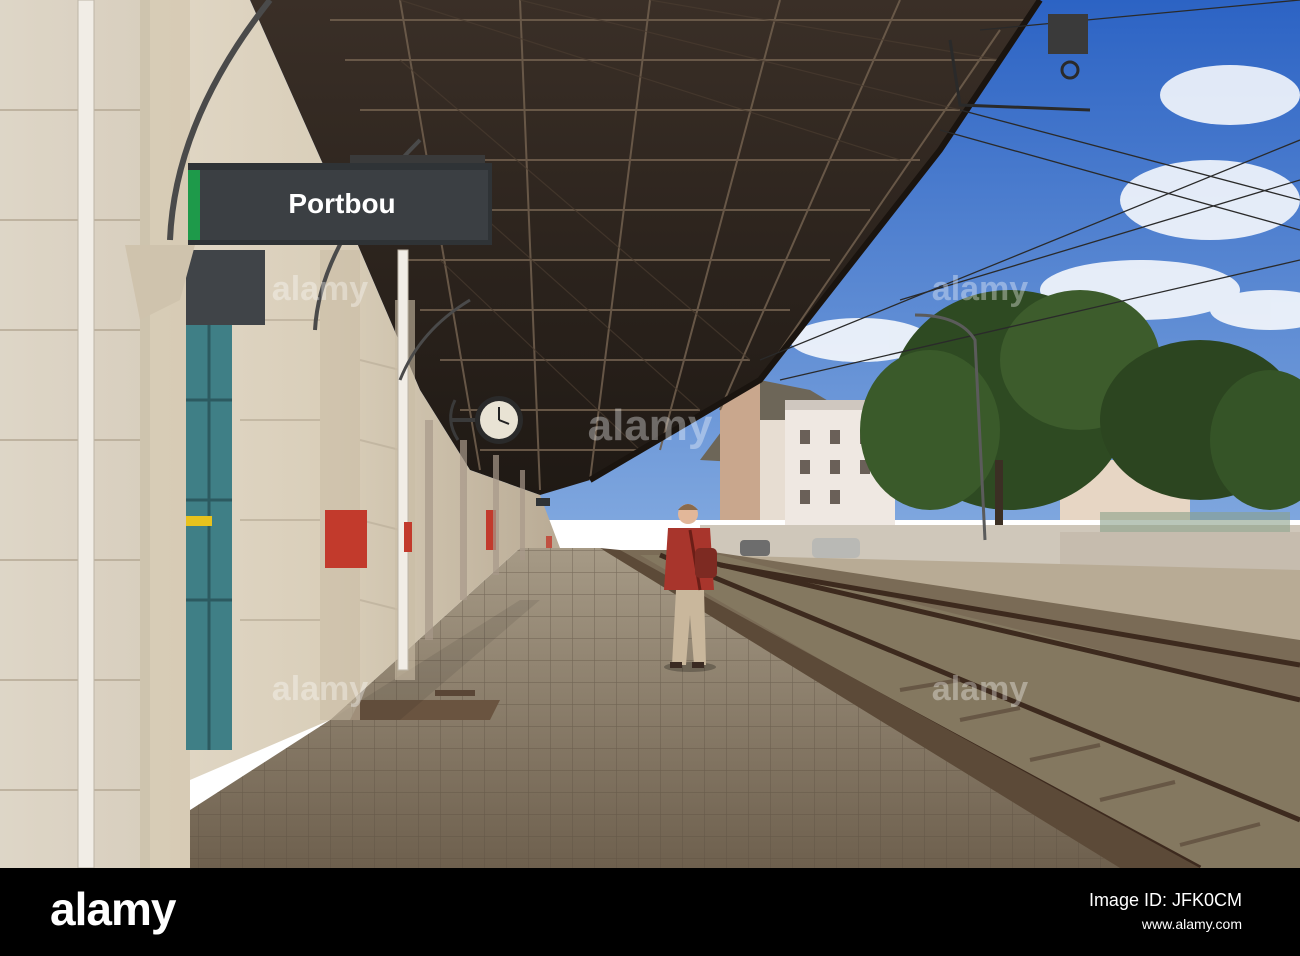  Describe the element at coordinates (650, 912) in the screenshot. I see `stock-footer-bar: alamy Image ID: JFK0CM www.alamy.com` at that location.